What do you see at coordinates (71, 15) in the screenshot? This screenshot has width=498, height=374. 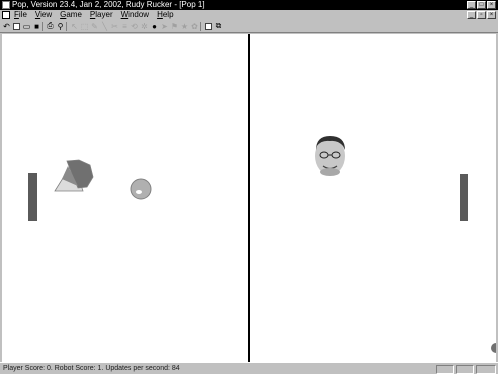 I see `menu-game: Game` at bounding box center [71, 15].